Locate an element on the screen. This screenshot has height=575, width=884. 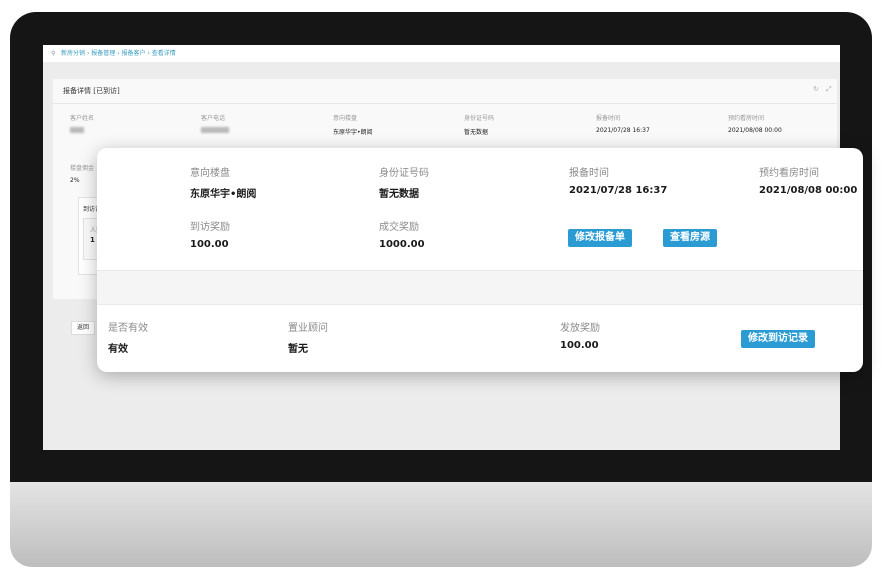
breadcrumb-trail: 新房分销 › 报备管理 › 报备客户 › 查看详情 is located at coordinates (118, 53).